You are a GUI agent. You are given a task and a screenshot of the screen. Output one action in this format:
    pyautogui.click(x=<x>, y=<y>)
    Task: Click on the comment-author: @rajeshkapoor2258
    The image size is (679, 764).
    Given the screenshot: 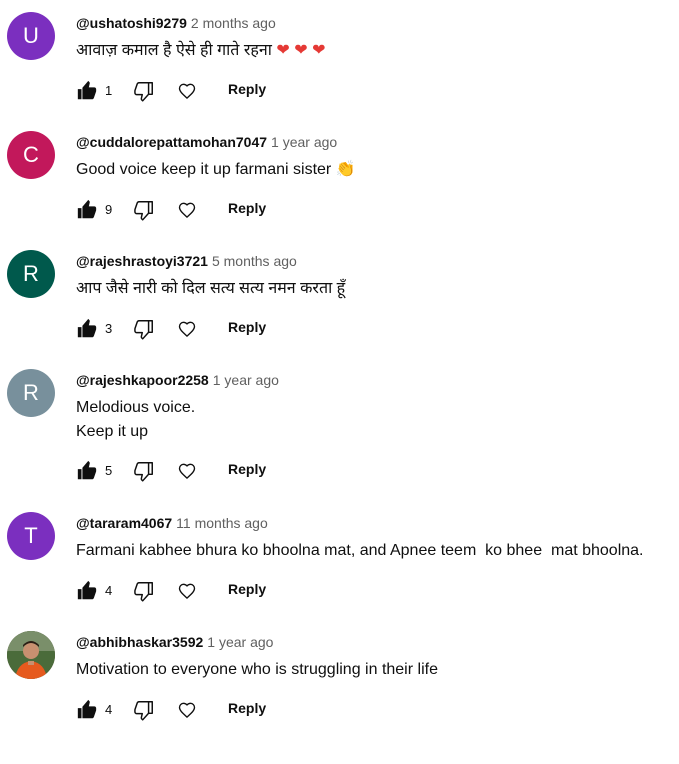 What is the action you would take?
    pyautogui.click(x=142, y=380)
    